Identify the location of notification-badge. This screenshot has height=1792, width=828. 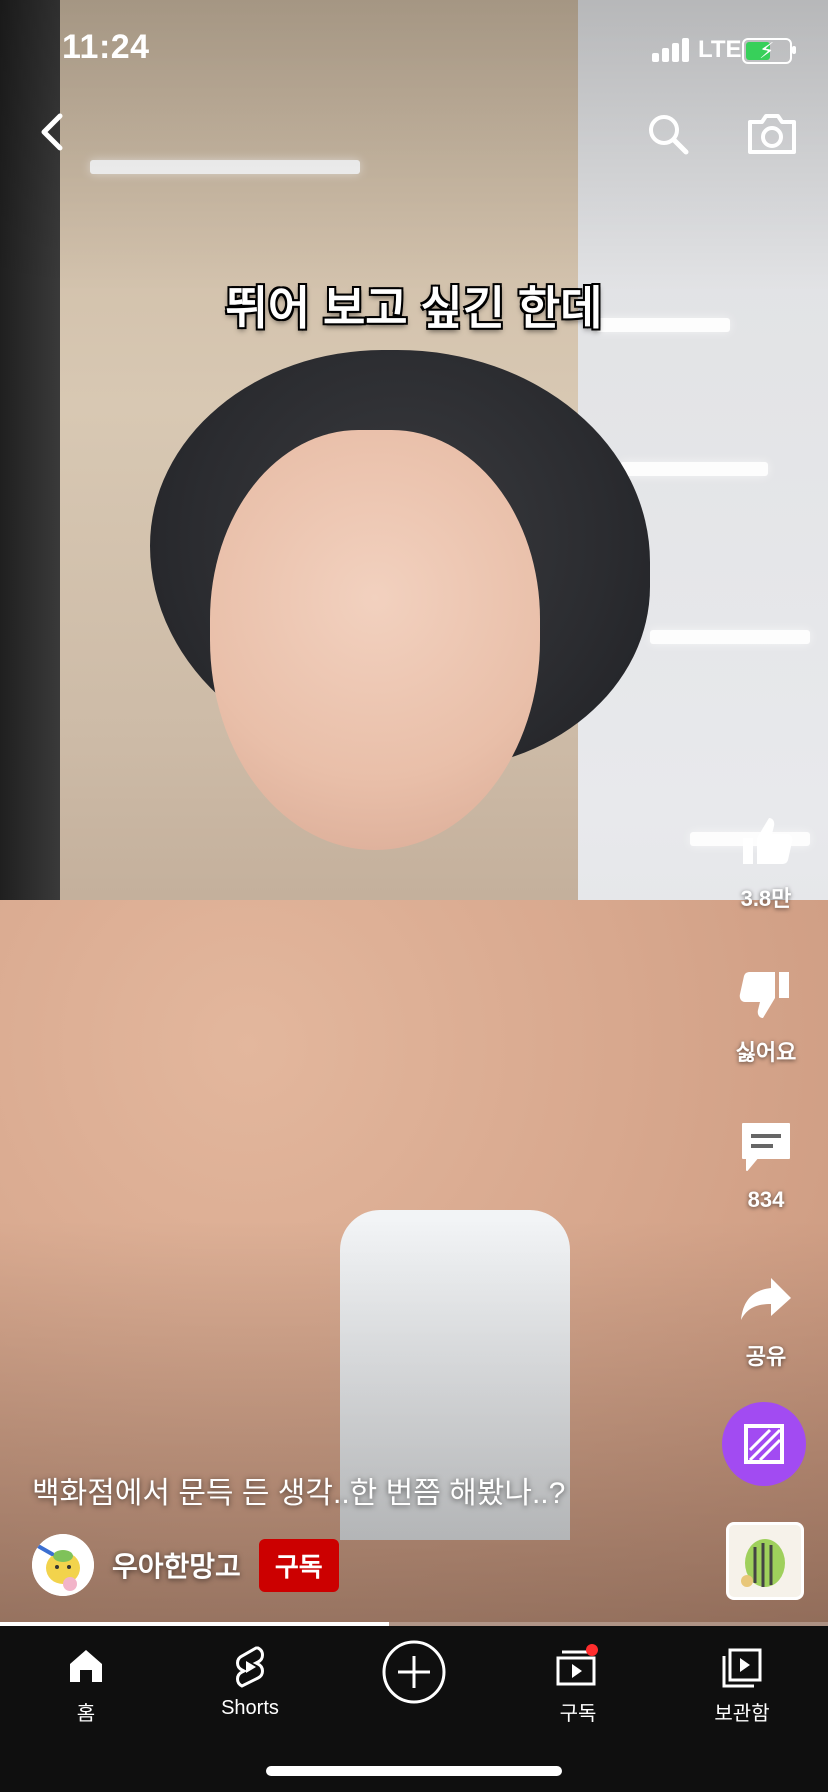
(592, 1650).